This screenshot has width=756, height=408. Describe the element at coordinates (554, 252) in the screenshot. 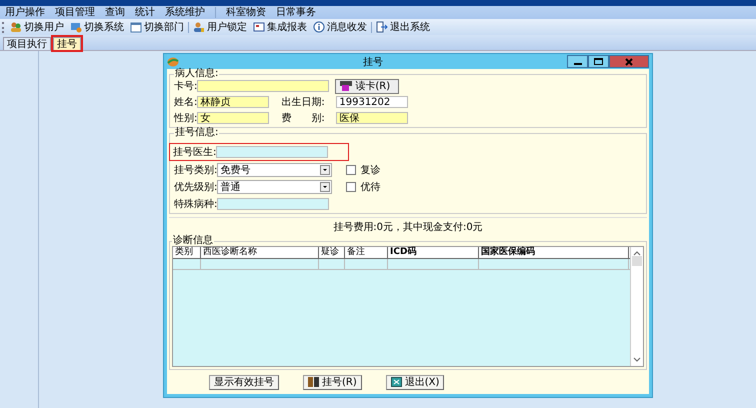

I see `column-header: 国家医保编码` at that location.